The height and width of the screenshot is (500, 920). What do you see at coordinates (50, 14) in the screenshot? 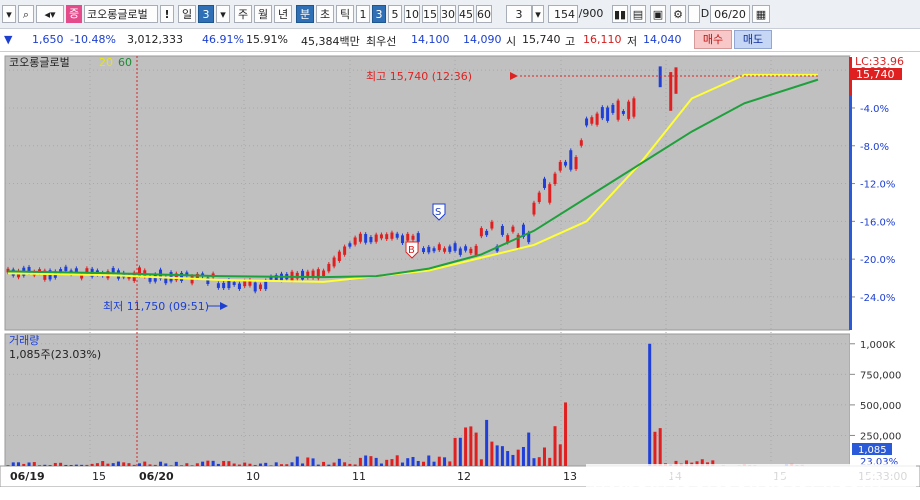
I see `speaker-icon: ◂▾` at bounding box center [50, 14].